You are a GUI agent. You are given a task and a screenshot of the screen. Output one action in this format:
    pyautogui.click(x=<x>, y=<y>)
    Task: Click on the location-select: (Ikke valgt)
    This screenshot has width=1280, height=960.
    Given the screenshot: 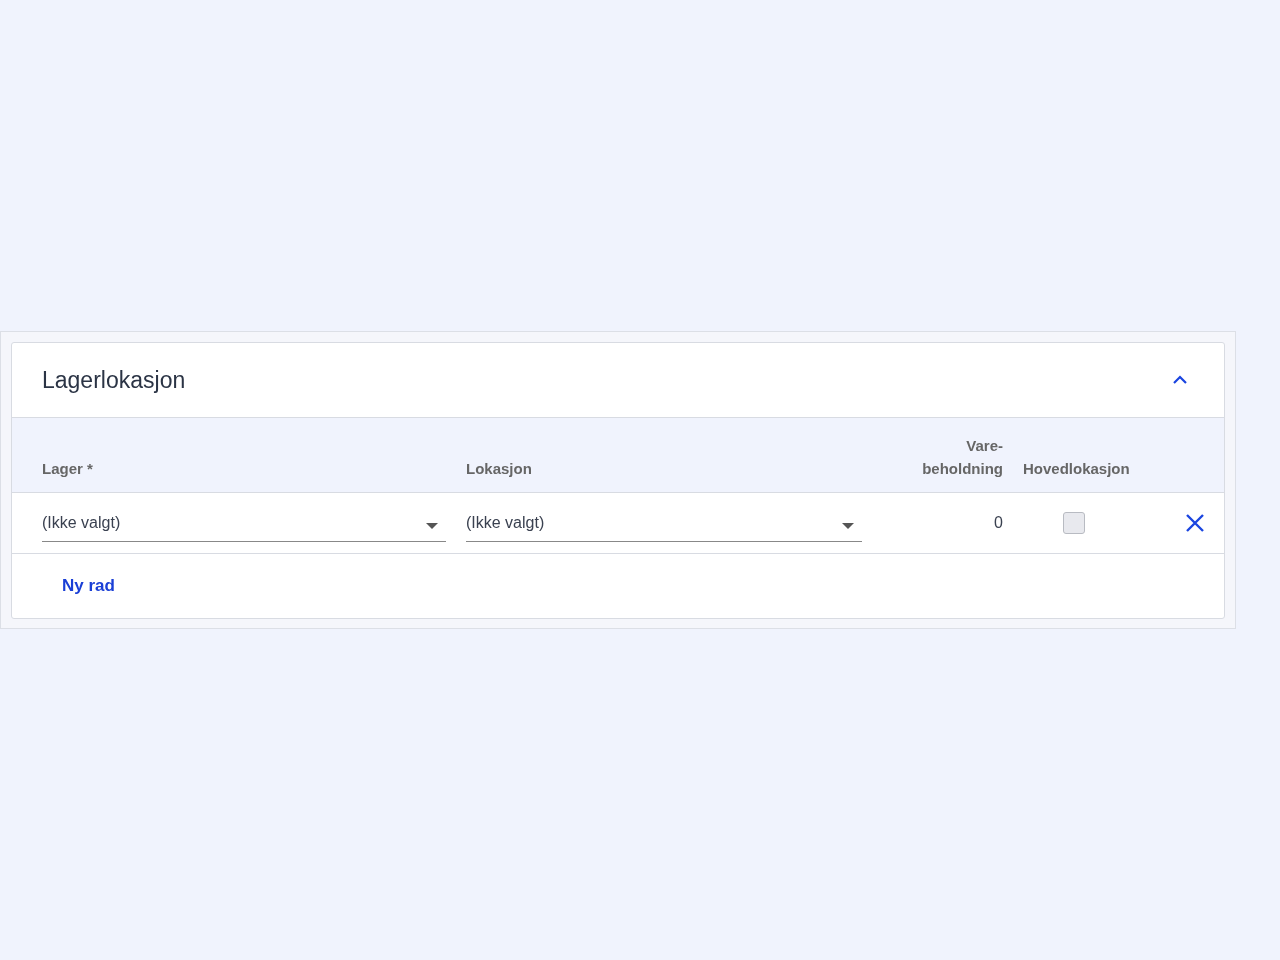 What is the action you would take?
    pyautogui.click(x=664, y=523)
    